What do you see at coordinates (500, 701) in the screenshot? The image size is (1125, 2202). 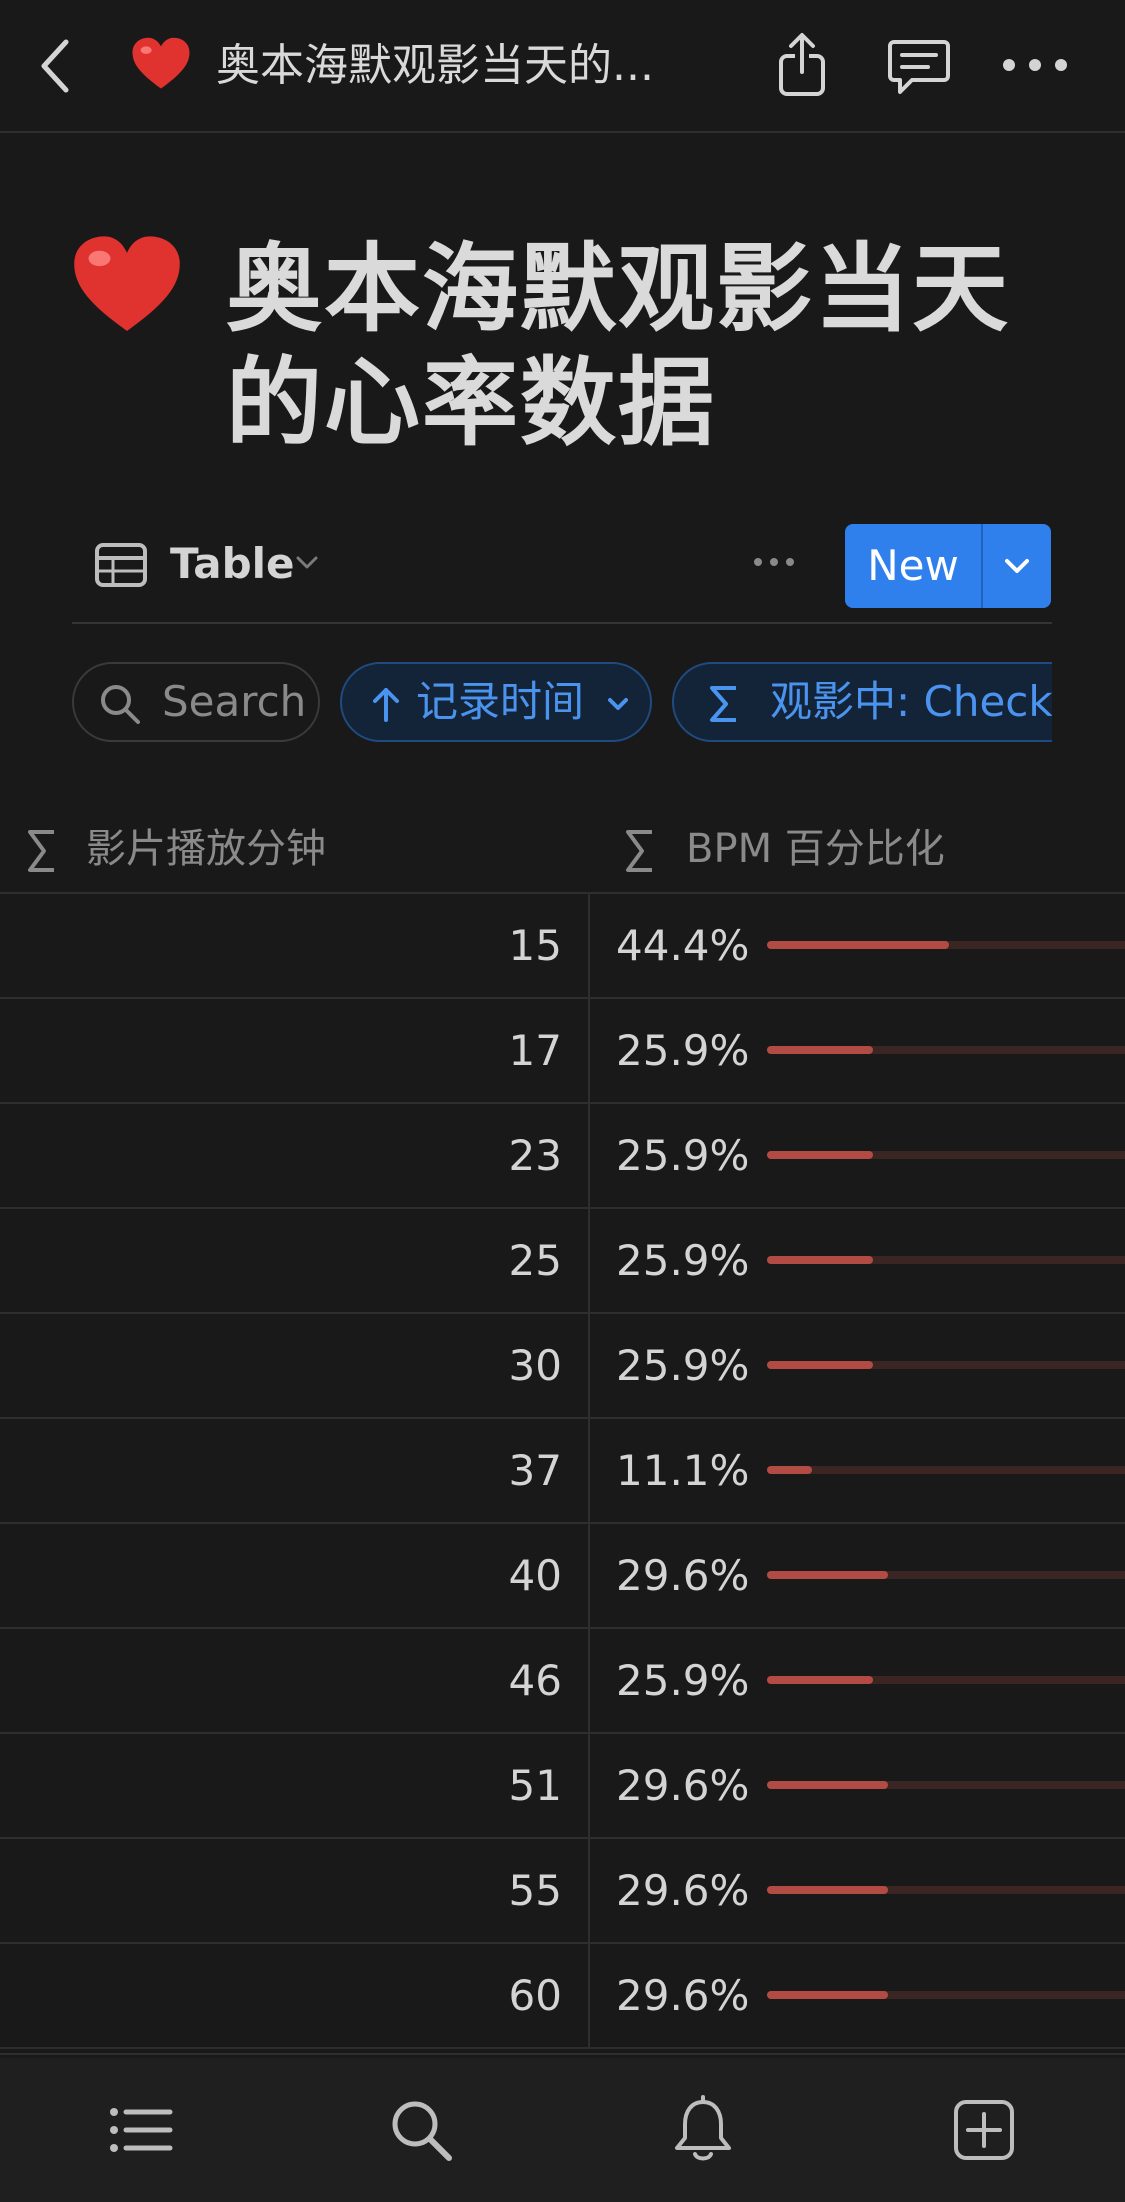 I see `sort-chip-label: 记录时间` at bounding box center [500, 701].